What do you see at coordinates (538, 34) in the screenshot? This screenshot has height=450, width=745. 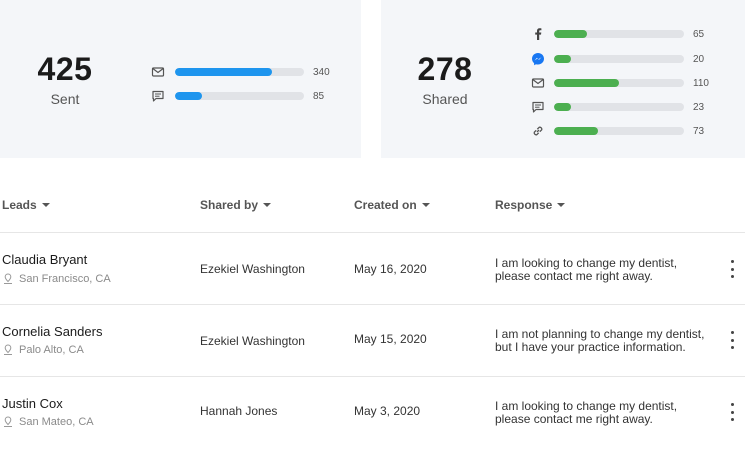 I see `facebook-icon` at bounding box center [538, 34].